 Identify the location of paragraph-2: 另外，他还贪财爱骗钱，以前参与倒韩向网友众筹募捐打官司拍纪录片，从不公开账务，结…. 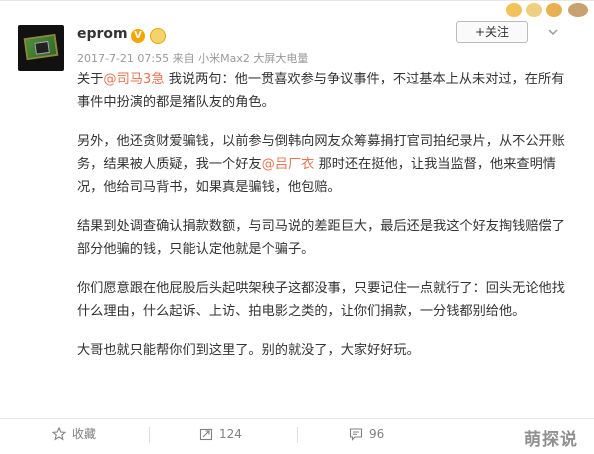
(324, 164).